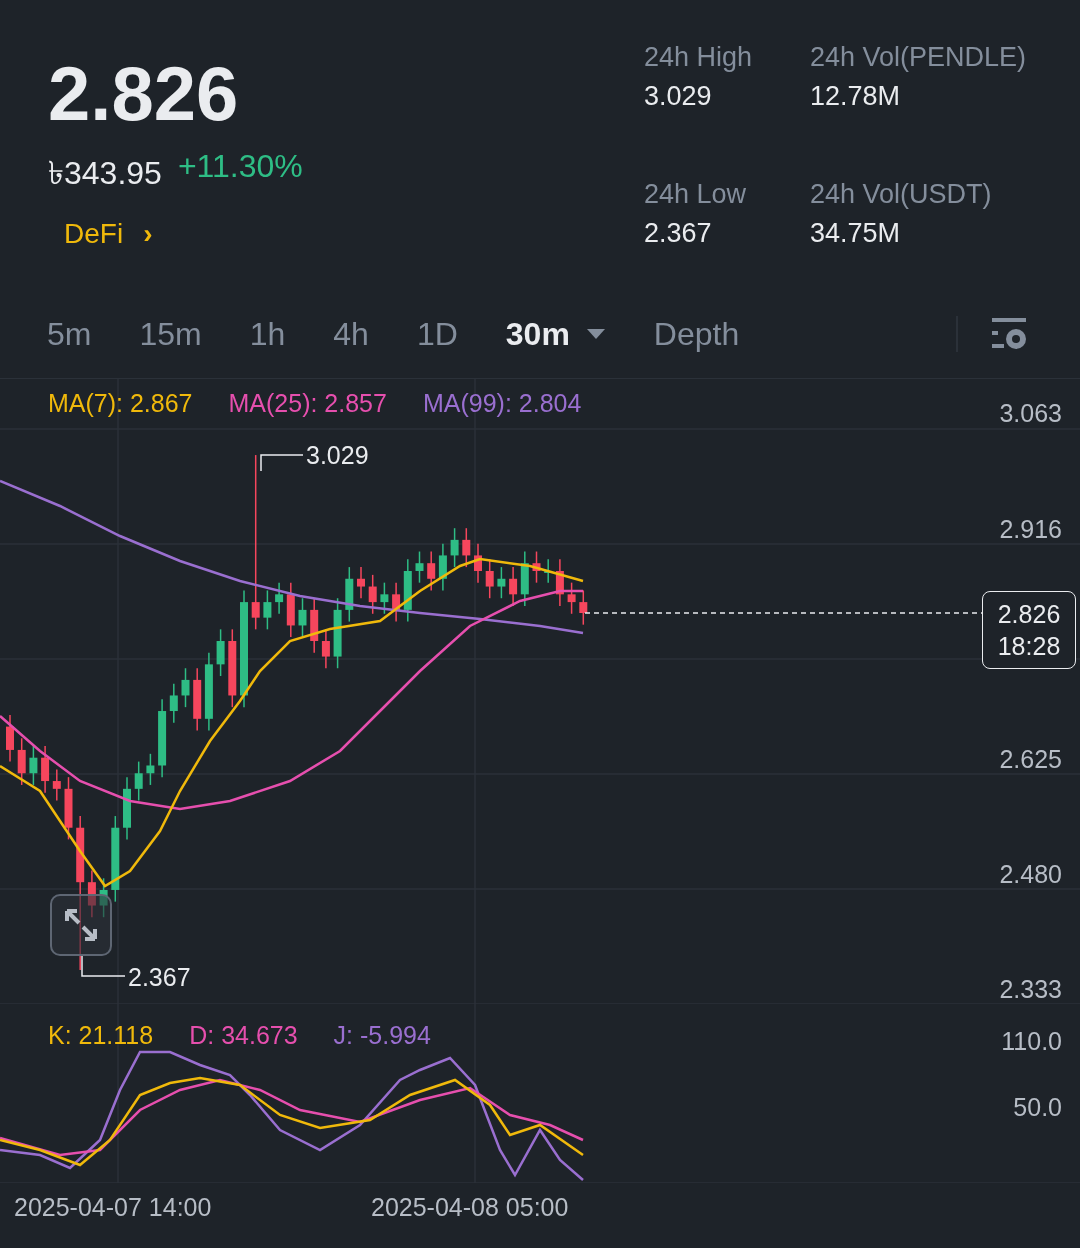 The height and width of the screenshot is (1248, 1080). Describe the element at coordinates (382, 1035) in the screenshot. I see `kdj-legend-value: J: -5.994` at that location.